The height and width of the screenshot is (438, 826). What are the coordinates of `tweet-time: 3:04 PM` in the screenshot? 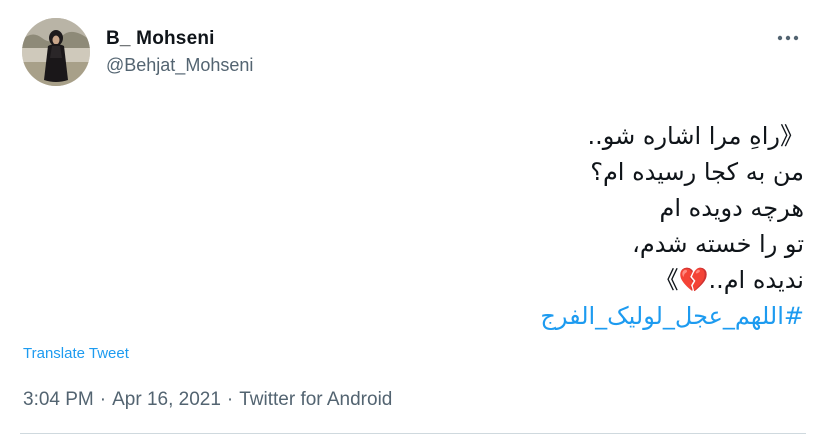 It's located at (58, 400).